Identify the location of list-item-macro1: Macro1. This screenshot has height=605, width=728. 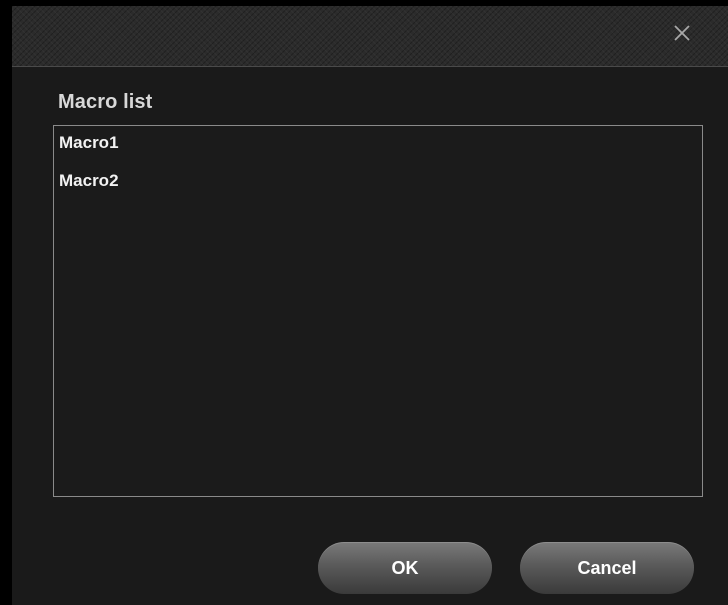
(92, 143).